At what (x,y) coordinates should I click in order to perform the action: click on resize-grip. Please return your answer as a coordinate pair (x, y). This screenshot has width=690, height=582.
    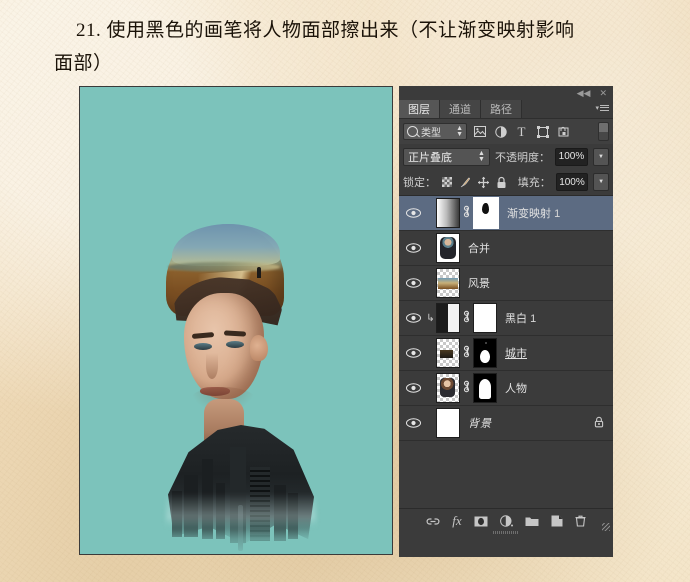
    Looking at the image, I should click on (606, 527).